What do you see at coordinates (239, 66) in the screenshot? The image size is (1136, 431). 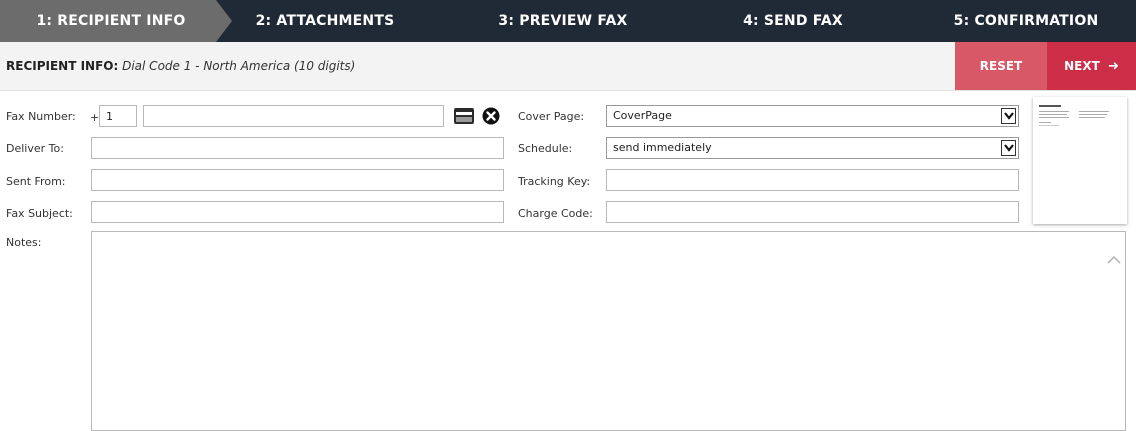 I see `dial-code-info: Dial Code 1 - North America (10 digits)` at bounding box center [239, 66].